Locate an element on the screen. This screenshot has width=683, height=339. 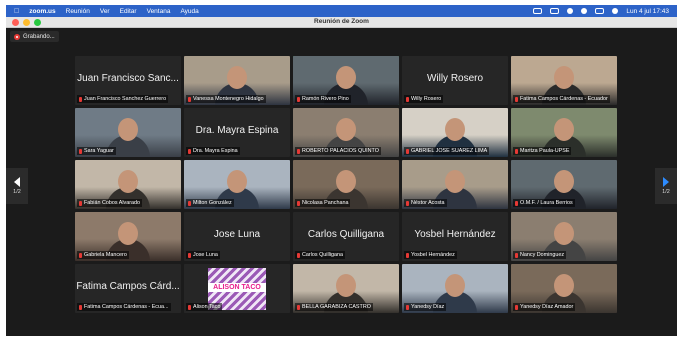
next-page-button: 1/2 is located at coordinates (666, 186).